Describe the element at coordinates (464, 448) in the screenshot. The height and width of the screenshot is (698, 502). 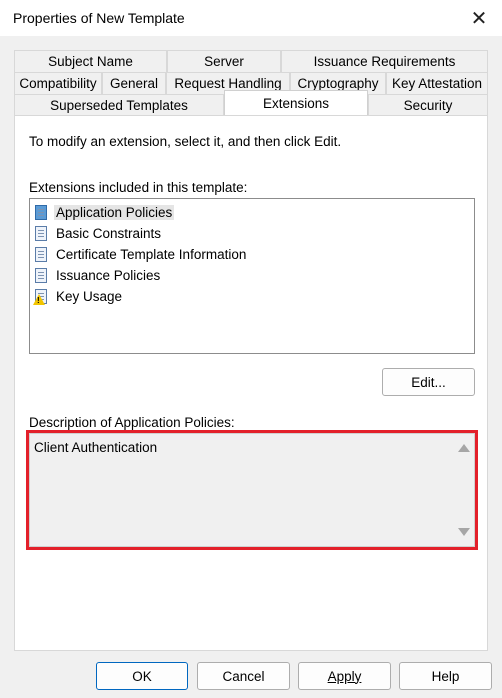
I see `scroll-up-icon` at that location.